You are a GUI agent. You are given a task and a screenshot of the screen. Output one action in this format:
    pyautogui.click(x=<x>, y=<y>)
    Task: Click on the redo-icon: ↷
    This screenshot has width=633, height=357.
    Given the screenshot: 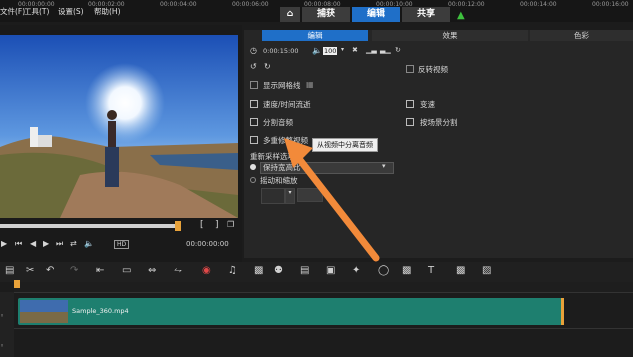 What is the action you would take?
    pyautogui.click(x=74, y=271)
    